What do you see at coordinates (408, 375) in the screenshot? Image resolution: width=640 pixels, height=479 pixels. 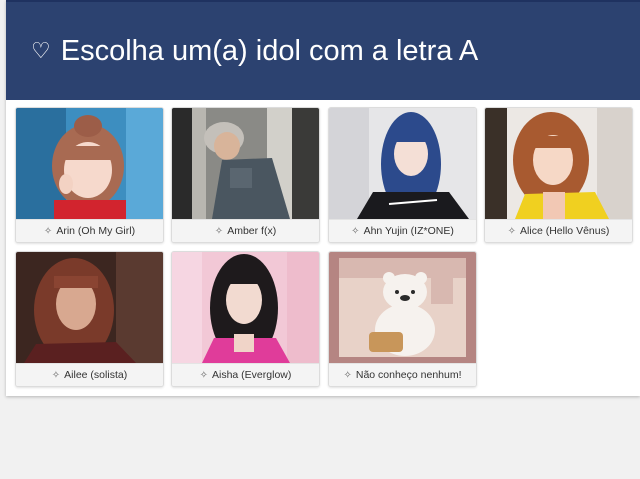 I see `option-label: Não conheço nenhum!` at bounding box center [408, 375].